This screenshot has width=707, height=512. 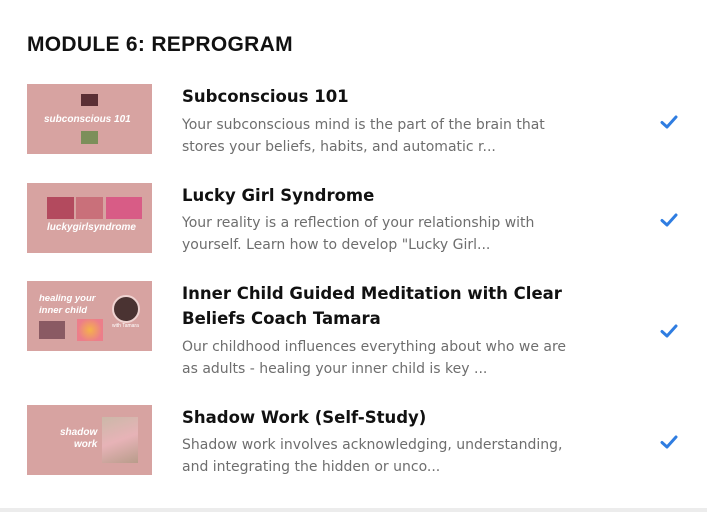 I want to click on thumbnail-caption: inner child, so click(x=63, y=310).